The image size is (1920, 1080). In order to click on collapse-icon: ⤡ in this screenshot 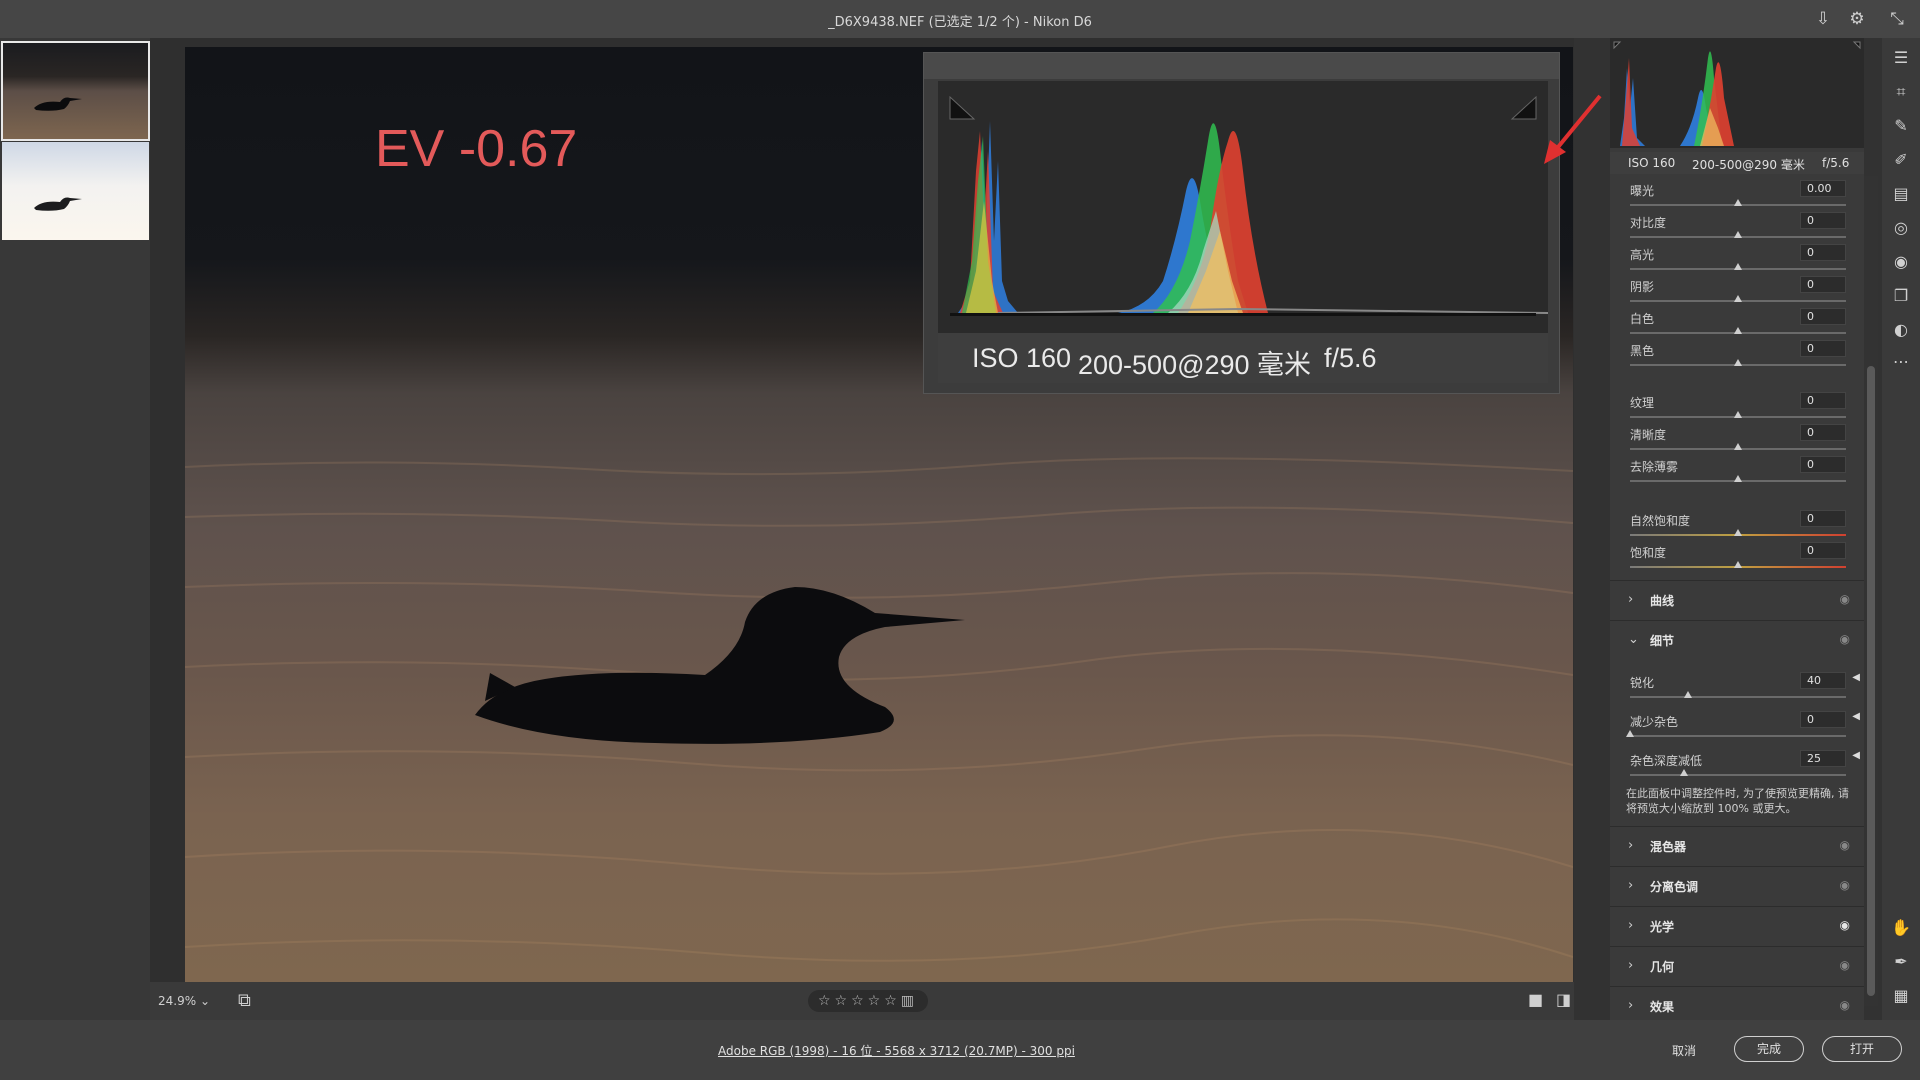, I will do `click(1897, 19)`.